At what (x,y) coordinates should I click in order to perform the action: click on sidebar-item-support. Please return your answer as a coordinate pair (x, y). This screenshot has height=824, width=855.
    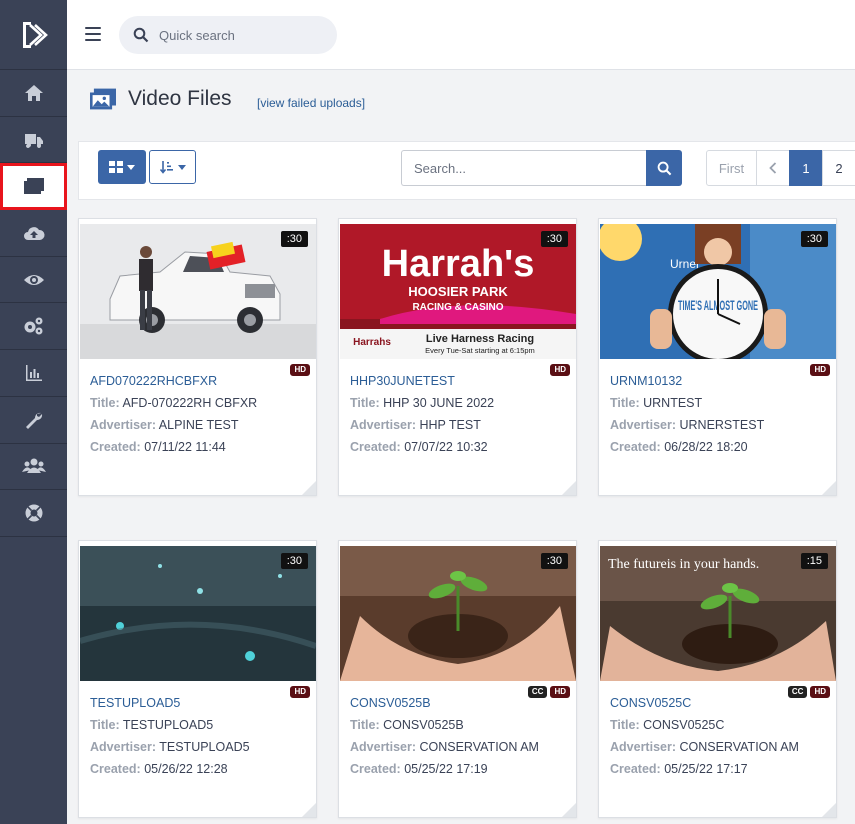
    Looking at the image, I should click on (33, 513).